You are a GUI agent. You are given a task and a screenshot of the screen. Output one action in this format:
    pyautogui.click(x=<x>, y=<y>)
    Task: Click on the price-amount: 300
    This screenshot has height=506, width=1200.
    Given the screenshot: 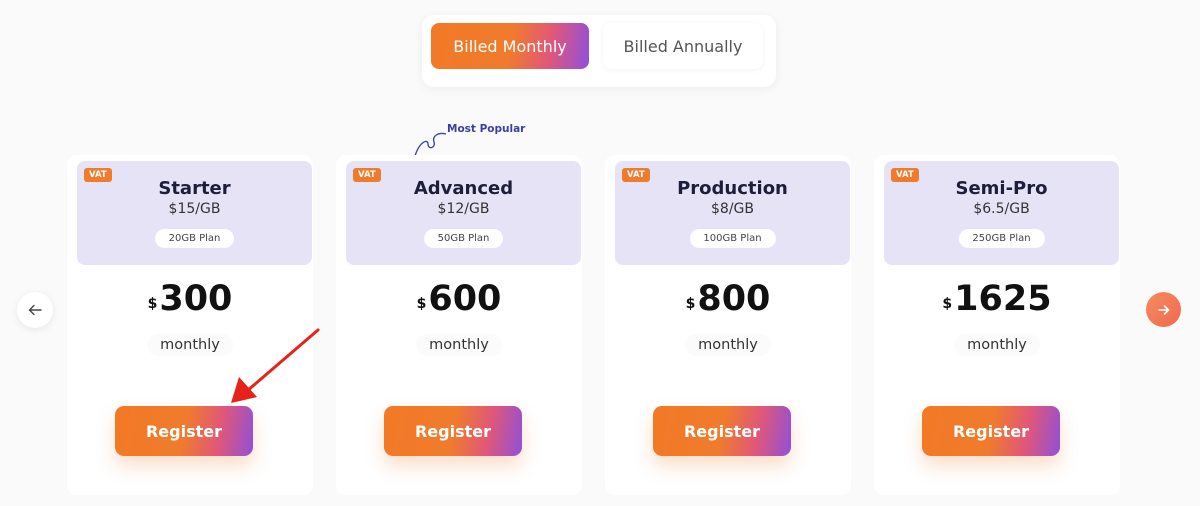 What is the action you would take?
    pyautogui.click(x=196, y=299)
    